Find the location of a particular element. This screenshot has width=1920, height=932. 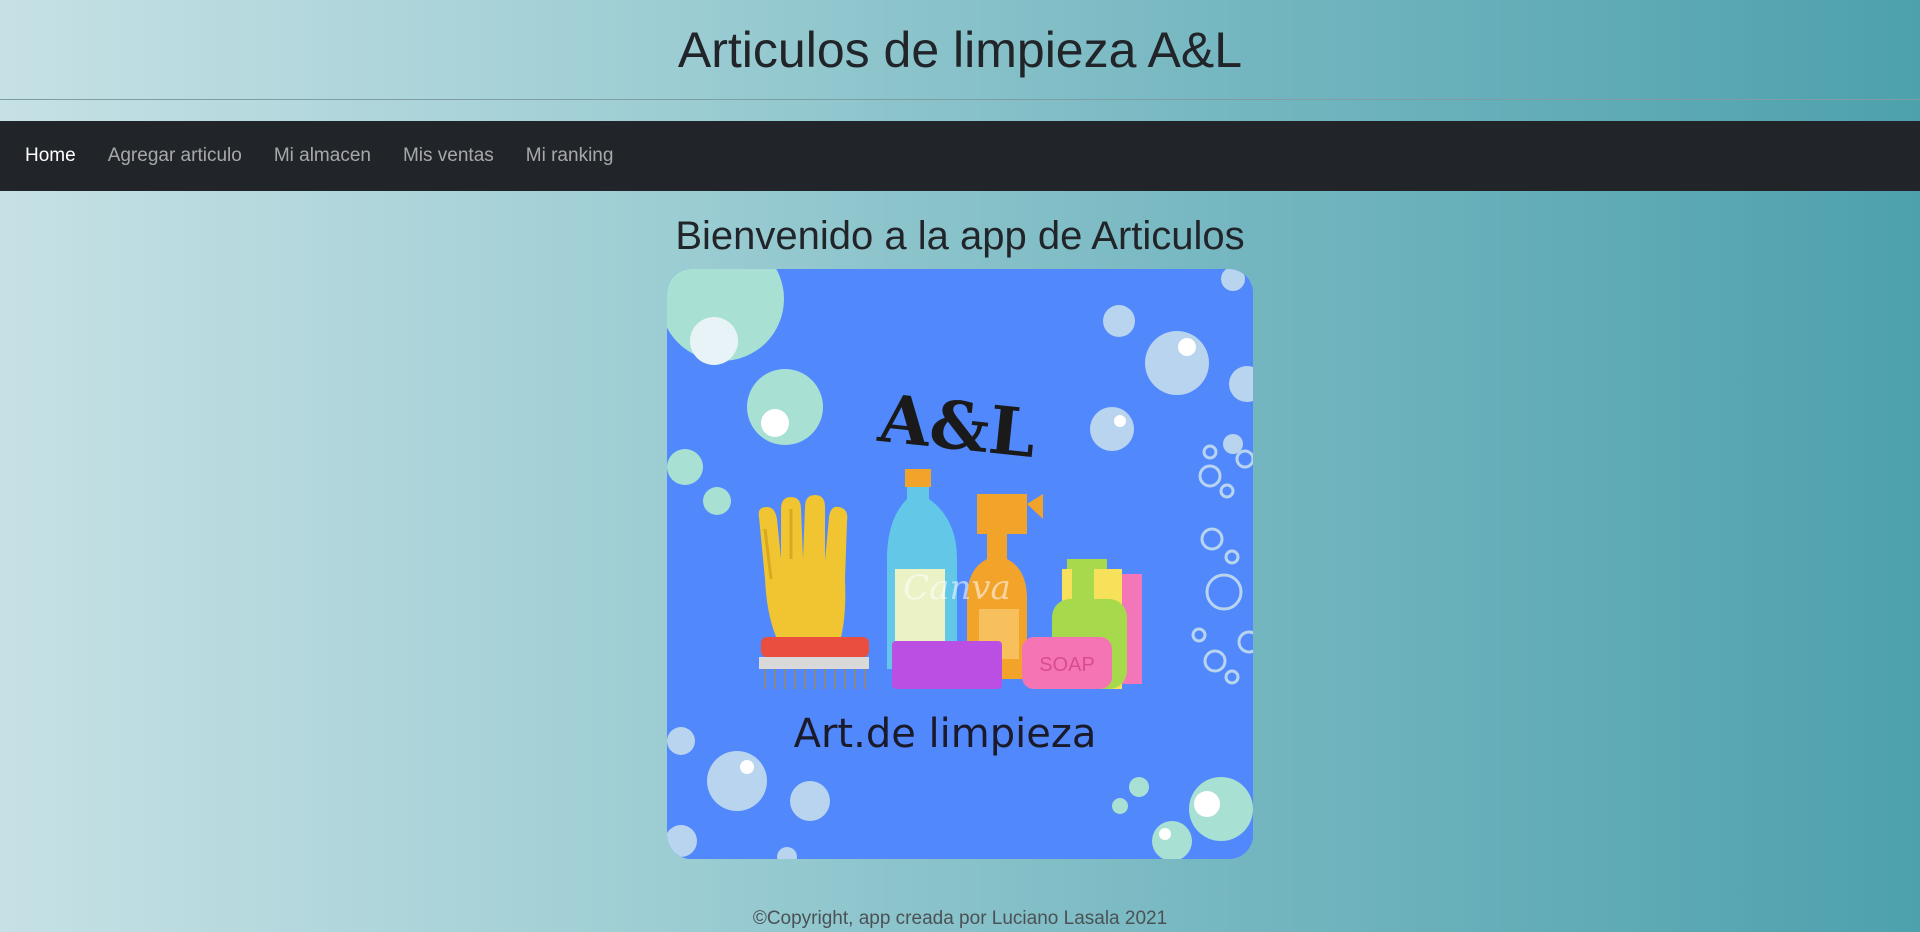

nav-item-mi-ranking: Mi ranking is located at coordinates (570, 156).